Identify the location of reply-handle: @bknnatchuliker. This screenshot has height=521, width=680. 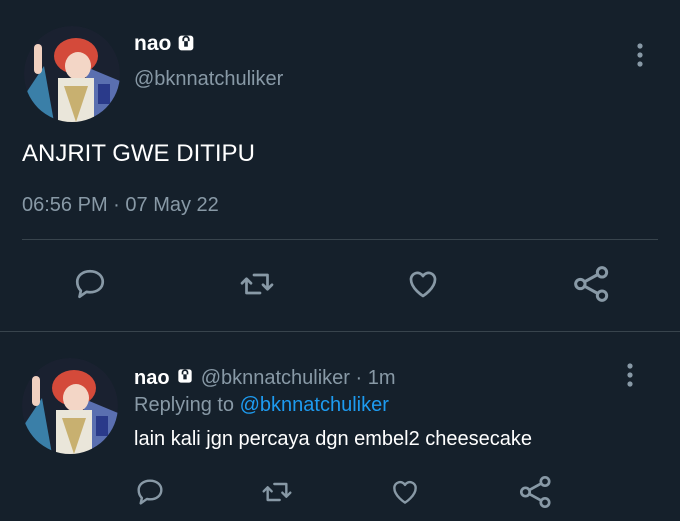
(275, 378).